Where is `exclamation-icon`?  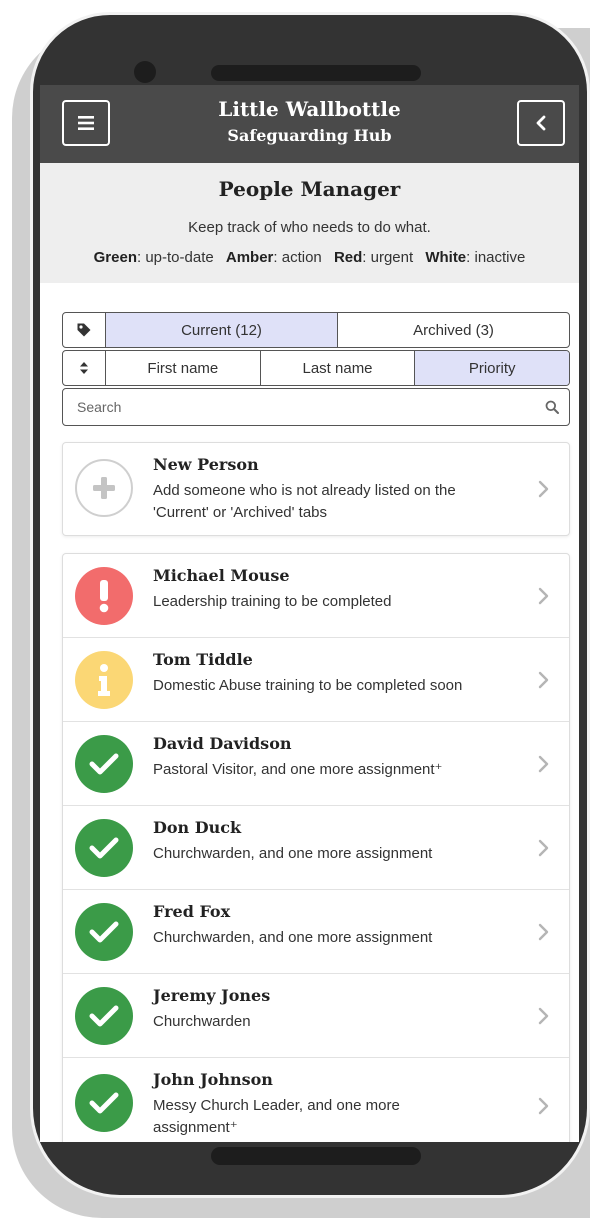
exclamation-icon is located at coordinates (104, 596).